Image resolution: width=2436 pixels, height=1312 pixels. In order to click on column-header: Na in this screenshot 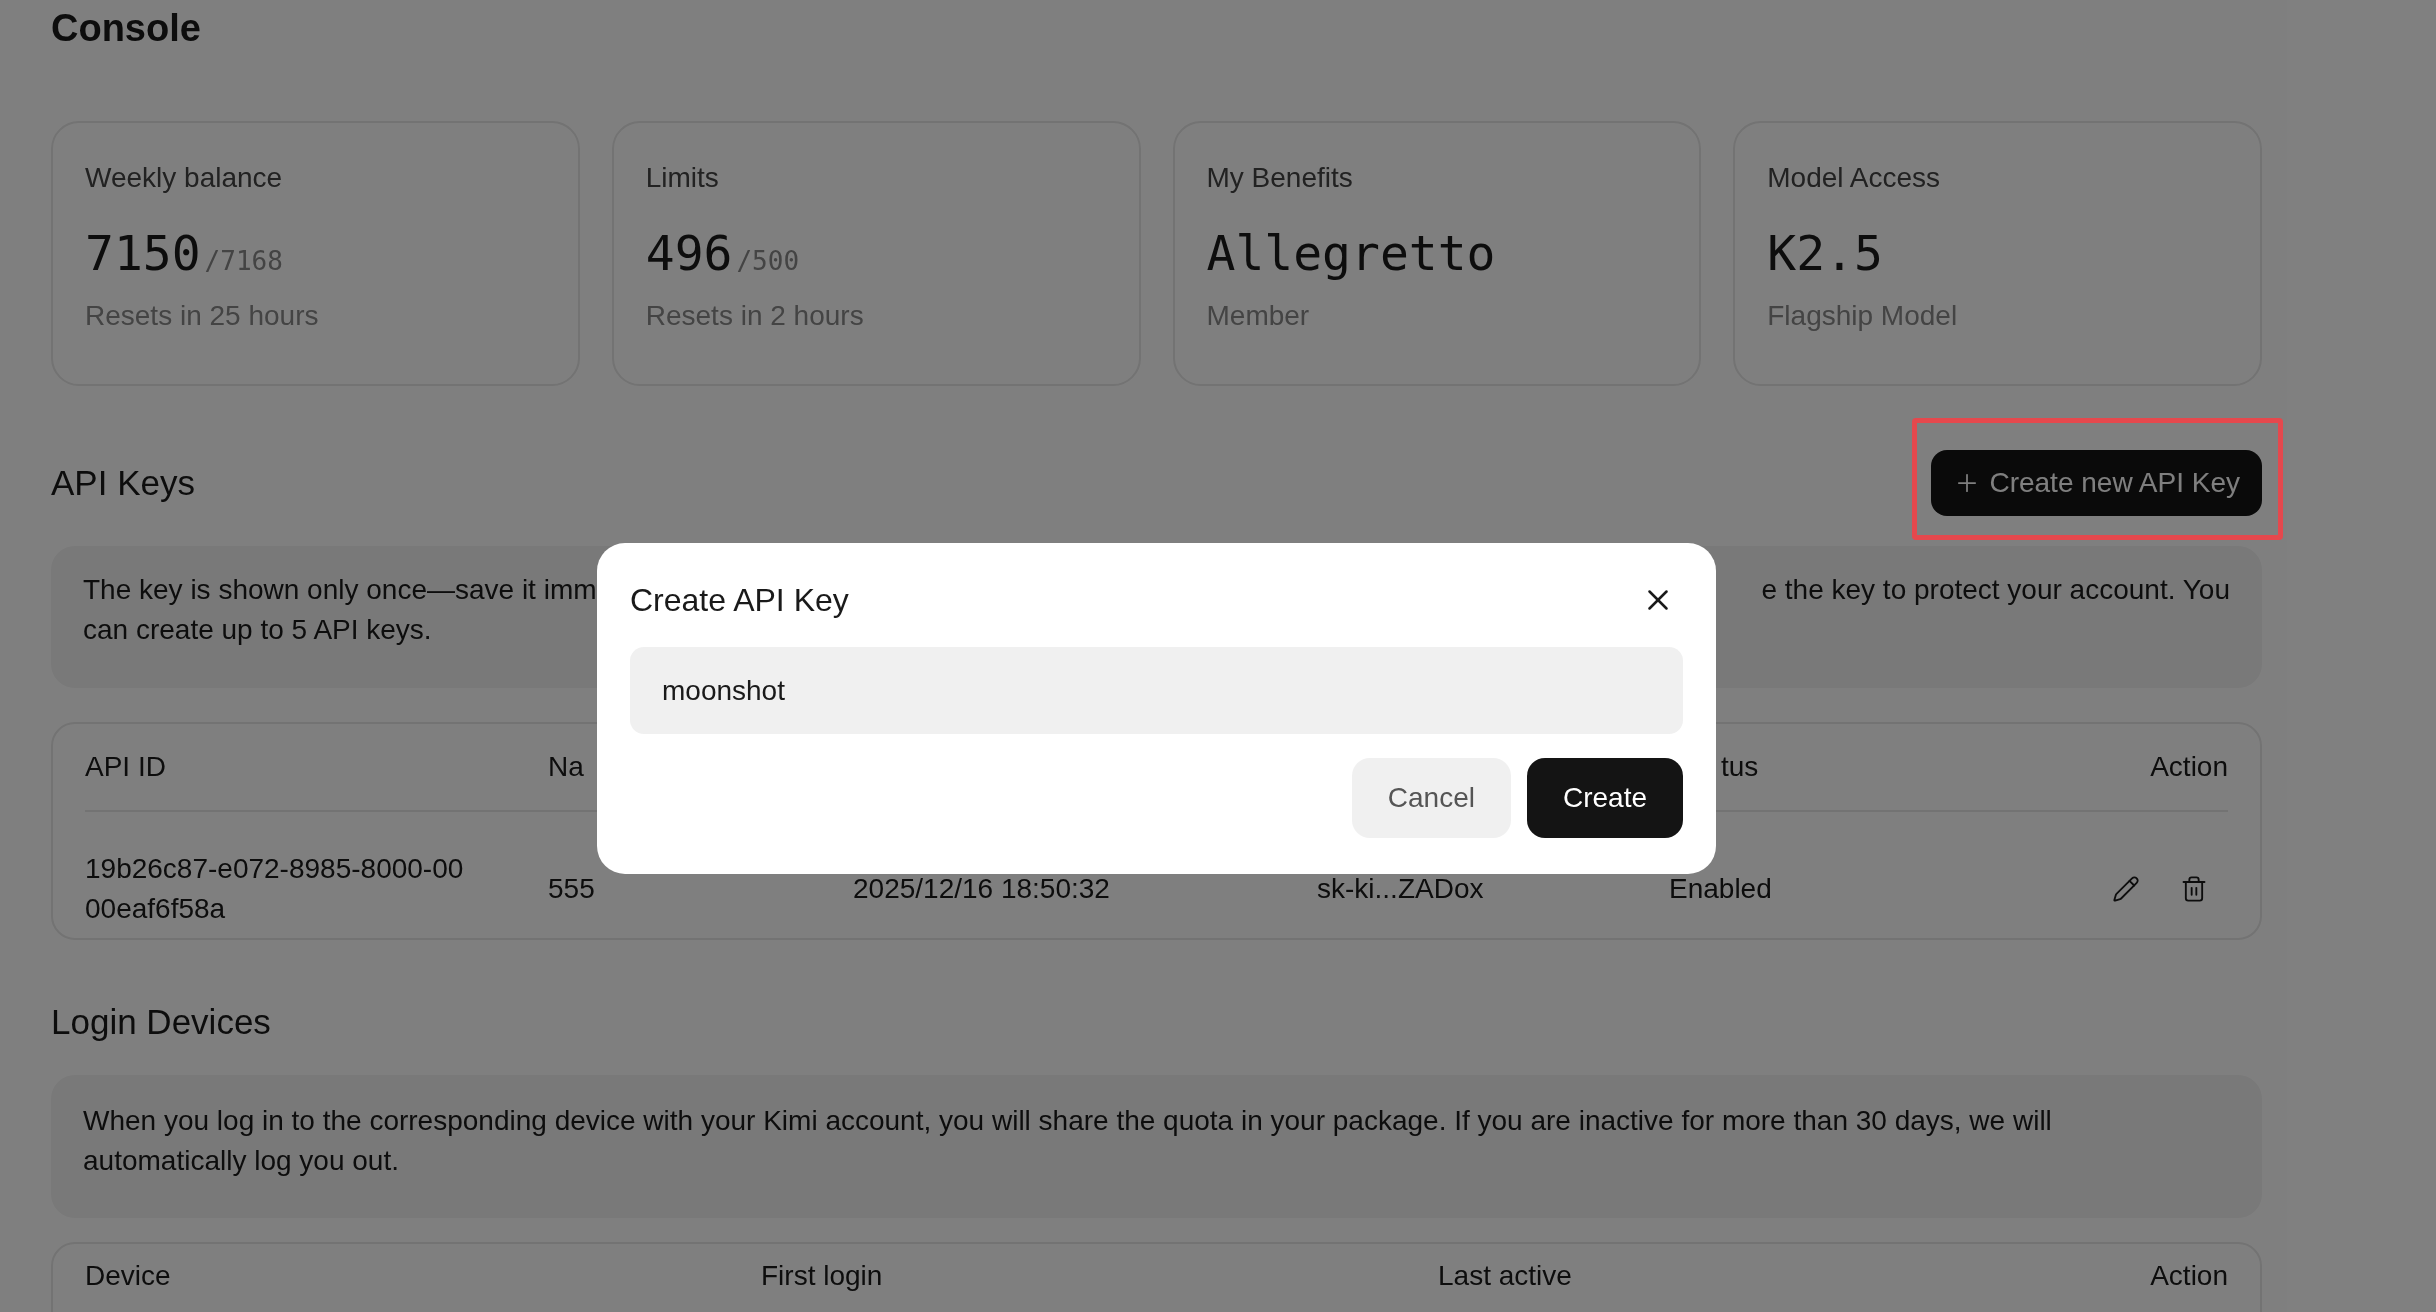, I will do `click(566, 767)`.